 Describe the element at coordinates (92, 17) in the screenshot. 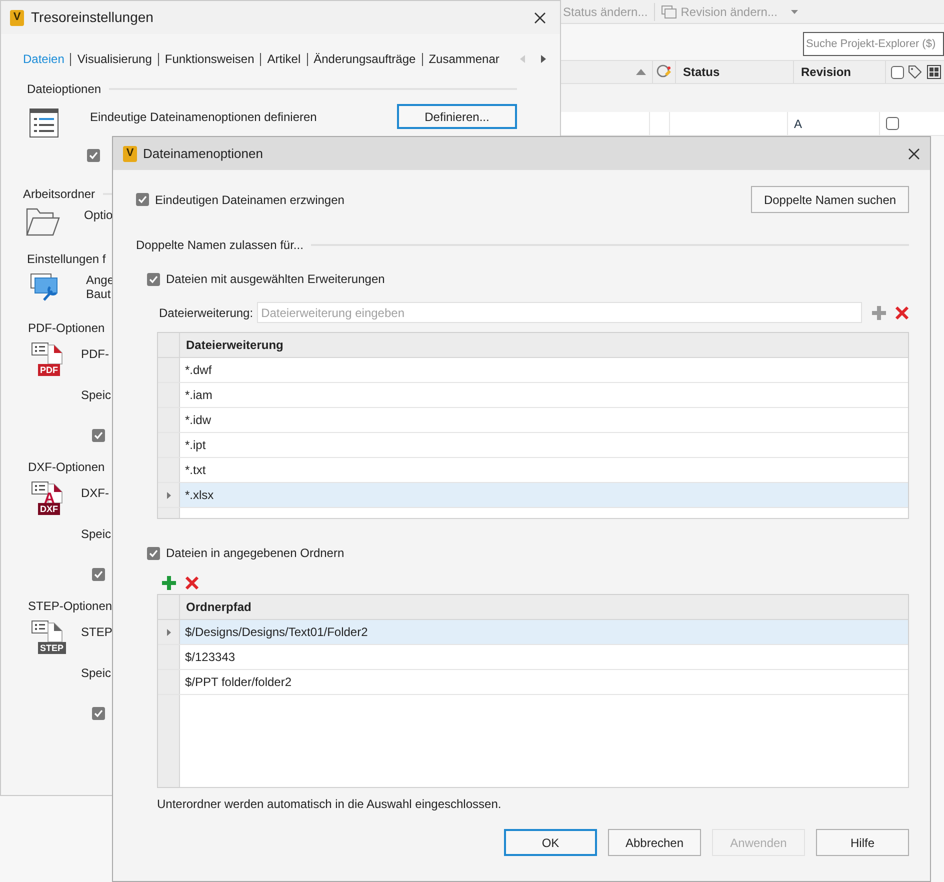

I see `window-title: Tresoreinstellungen` at that location.